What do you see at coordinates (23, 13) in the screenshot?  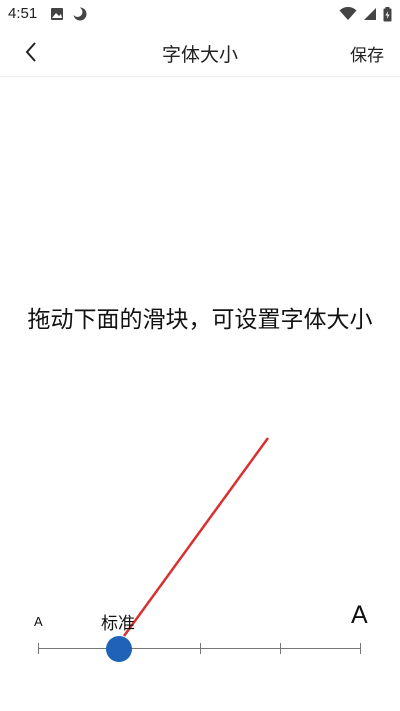 I see `status-time: 4:51` at bounding box center [23, 13].